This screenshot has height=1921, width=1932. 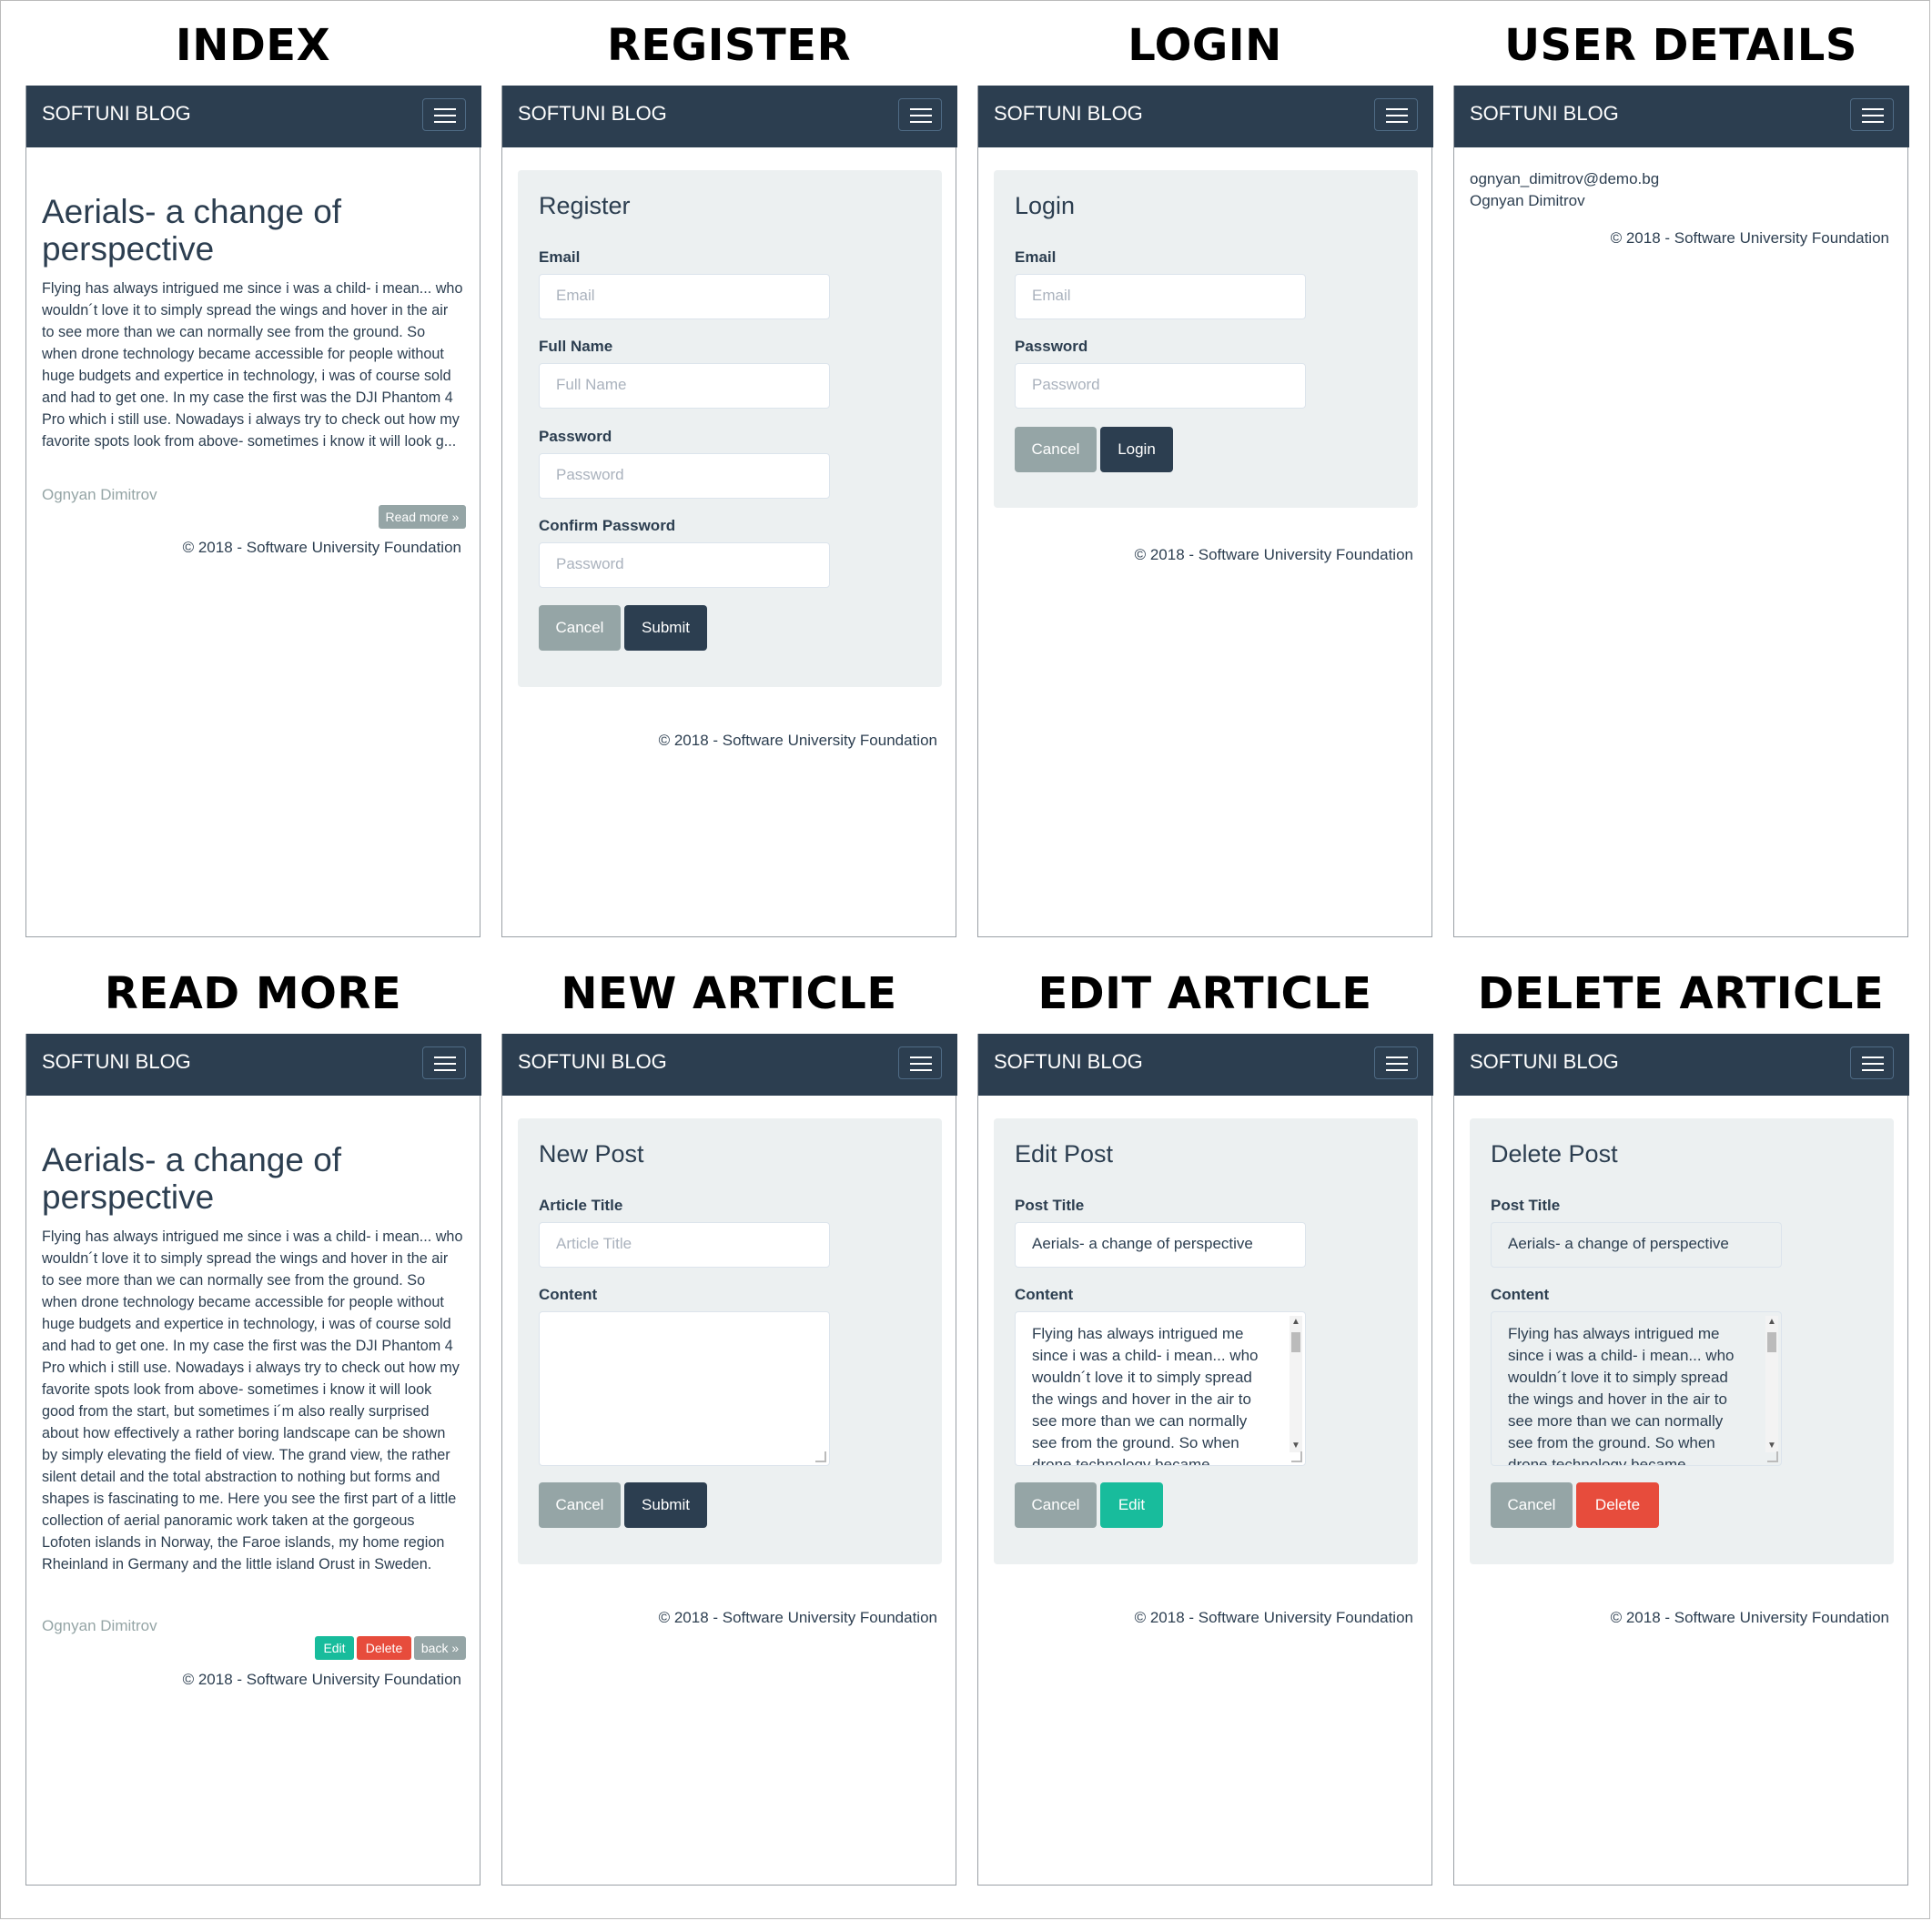 I want to click on article-title: Aerials- a change of perspective, so click(x=192, y=230).